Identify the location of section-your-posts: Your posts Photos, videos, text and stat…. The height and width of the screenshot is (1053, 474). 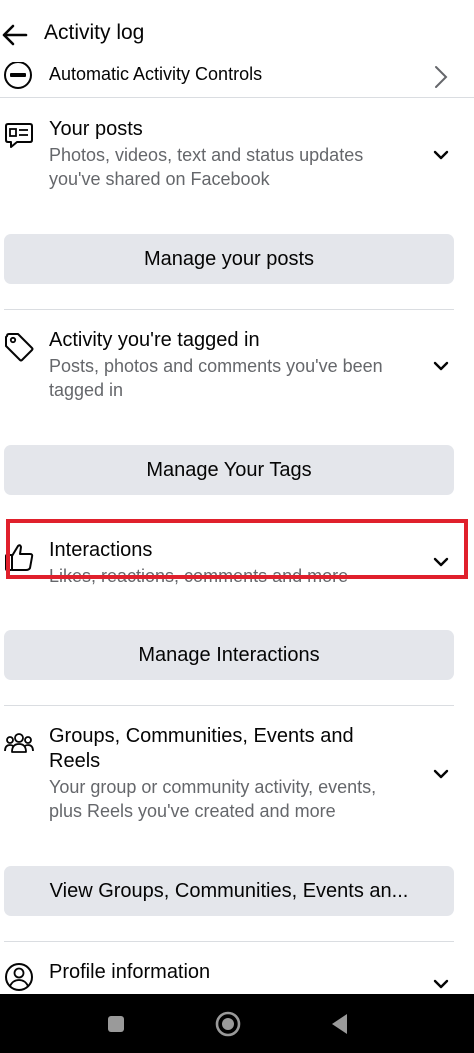
(237, 157).